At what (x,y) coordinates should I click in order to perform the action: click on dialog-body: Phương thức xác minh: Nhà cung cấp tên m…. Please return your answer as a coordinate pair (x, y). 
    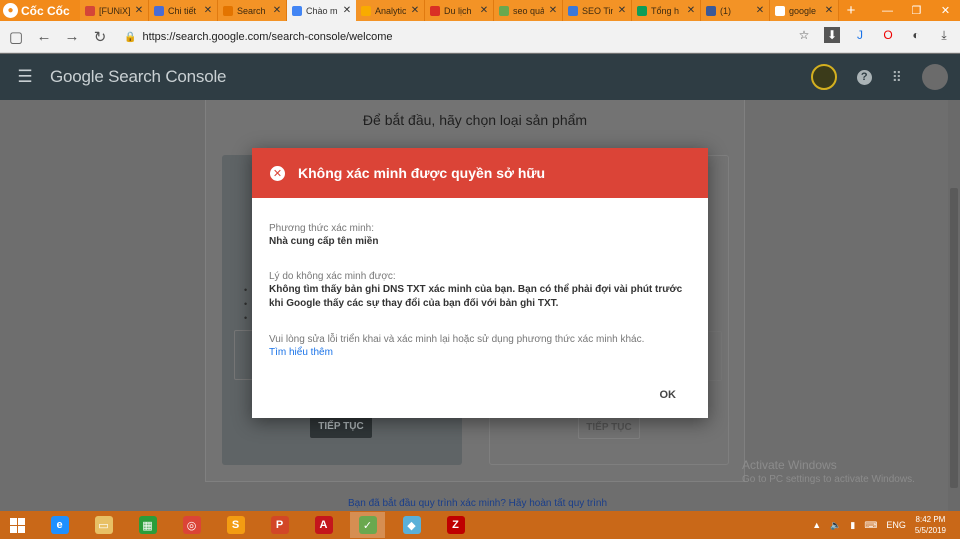
    Looking at the image, I should click on (480, 279).